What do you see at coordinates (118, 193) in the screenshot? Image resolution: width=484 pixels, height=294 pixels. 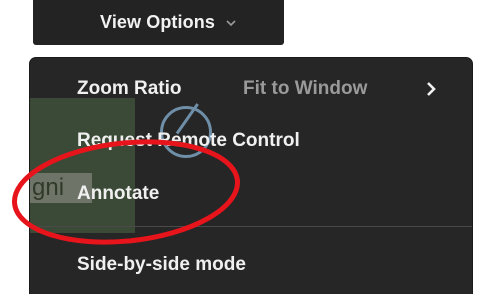 I see `menu-item-label: Annotate` at bounding box center [118, 193].